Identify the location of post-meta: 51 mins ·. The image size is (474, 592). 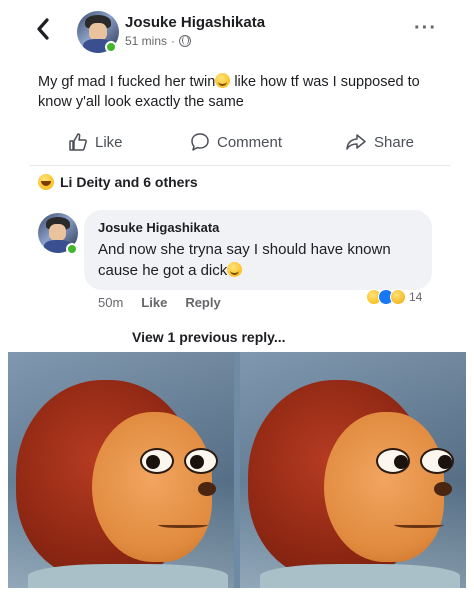
(158, 41).